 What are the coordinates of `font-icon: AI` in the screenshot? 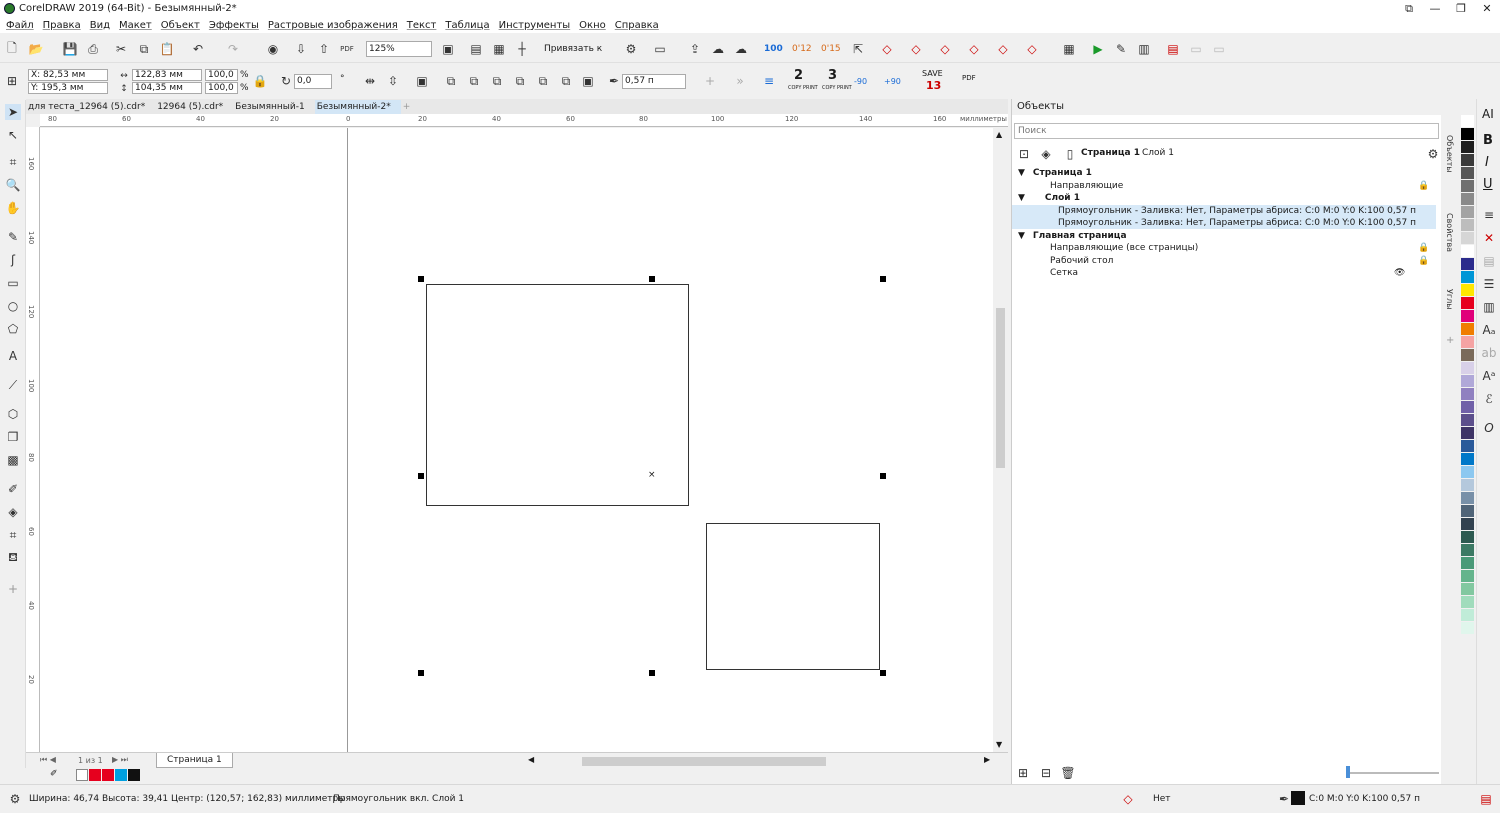 It's located at (1488, 114).